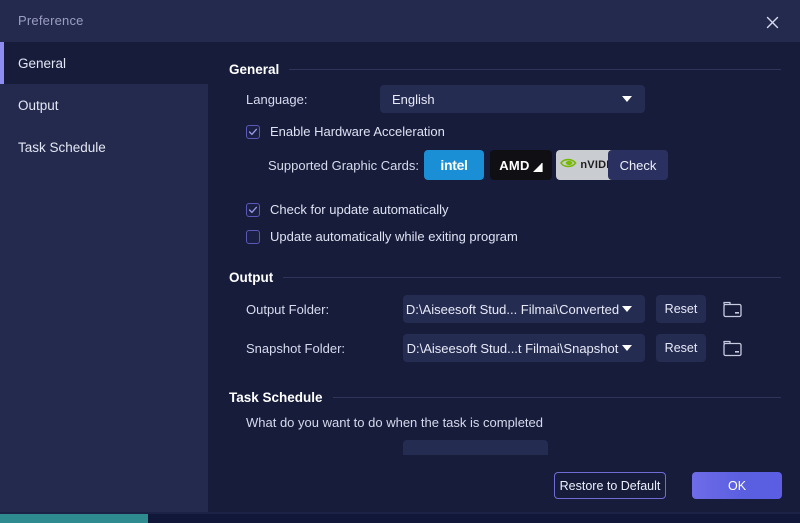 The width and height of the screenshot is (800, 523). What do you see at coordinates (51, 20) in the screenshot?
I see `window-title: Preference` at bounding box center [51, 20].